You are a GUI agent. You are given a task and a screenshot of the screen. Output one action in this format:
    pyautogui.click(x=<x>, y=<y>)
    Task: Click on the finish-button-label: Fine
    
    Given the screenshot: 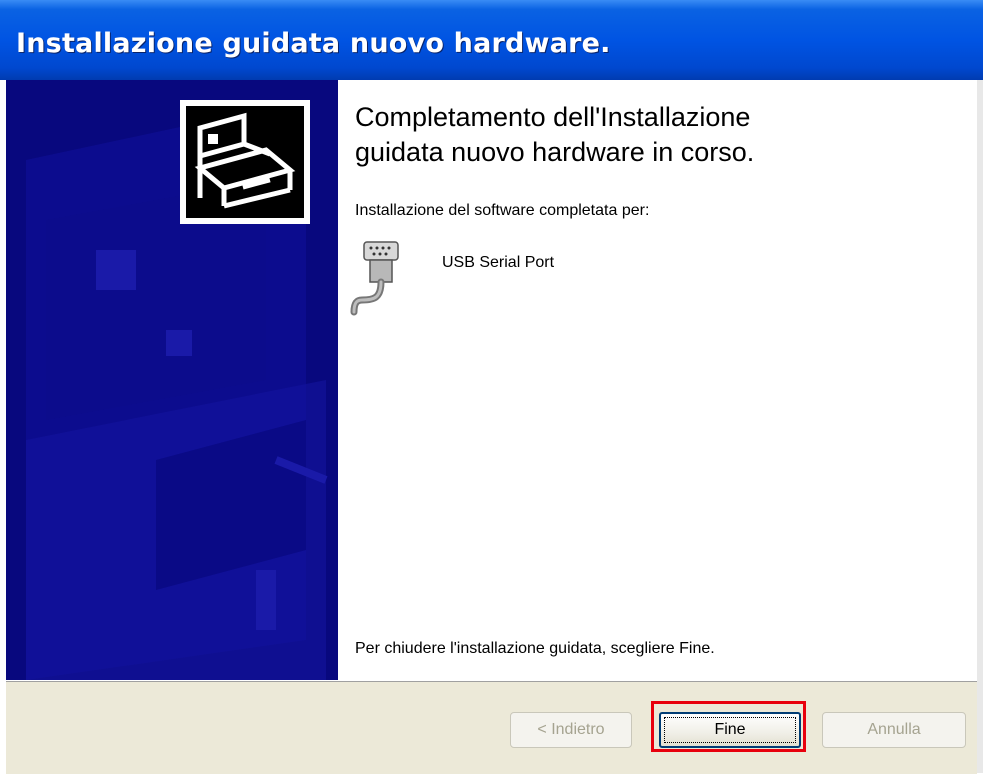 What is the action you would take?
    pyautogui.click(x=730, y=729)
    